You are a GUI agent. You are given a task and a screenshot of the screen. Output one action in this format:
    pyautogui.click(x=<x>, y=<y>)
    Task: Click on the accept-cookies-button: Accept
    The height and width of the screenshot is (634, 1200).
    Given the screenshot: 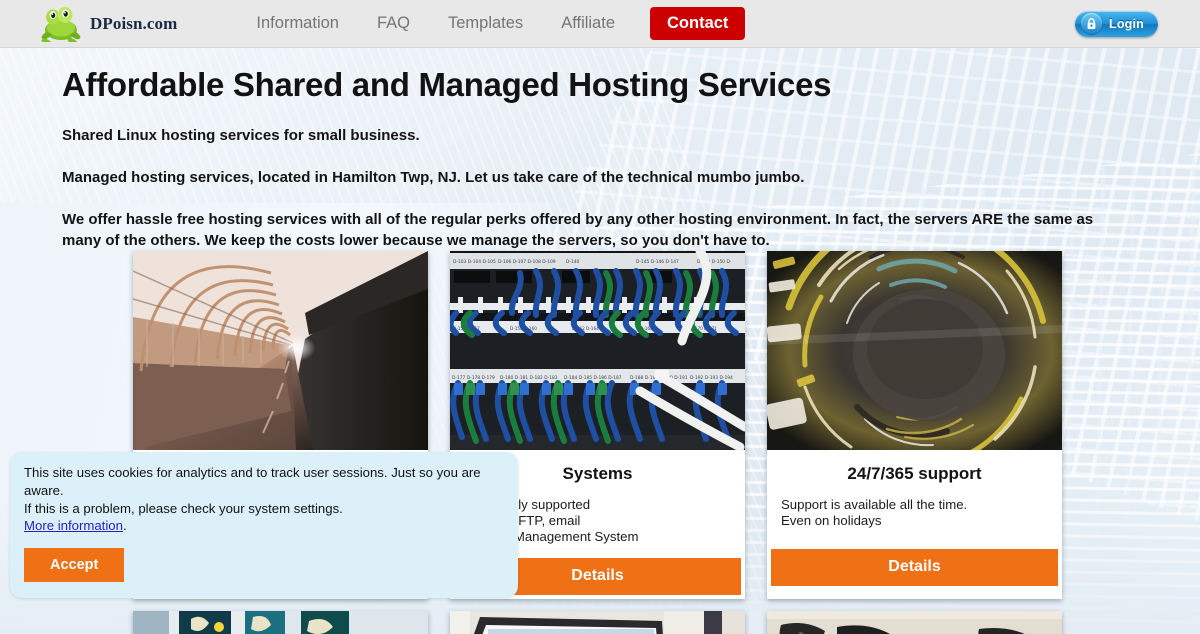 What is the action you would take?
    pyautogui.click(x=74, y=565)
    